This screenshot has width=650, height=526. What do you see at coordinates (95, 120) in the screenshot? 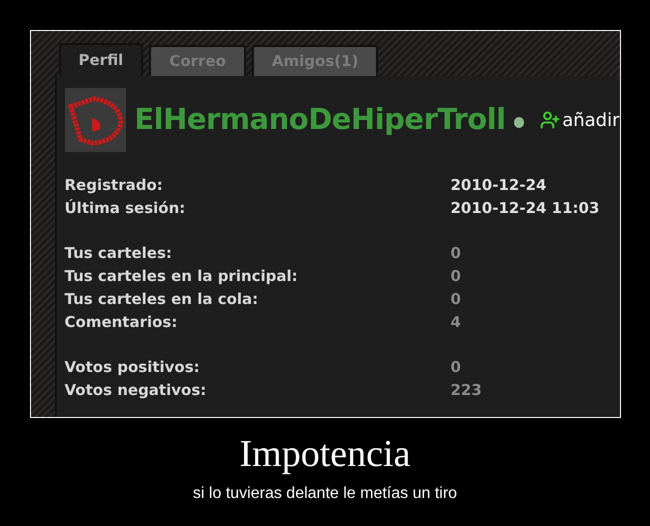
I see `avatar-logo-icon` at bounding box center [95, 120].